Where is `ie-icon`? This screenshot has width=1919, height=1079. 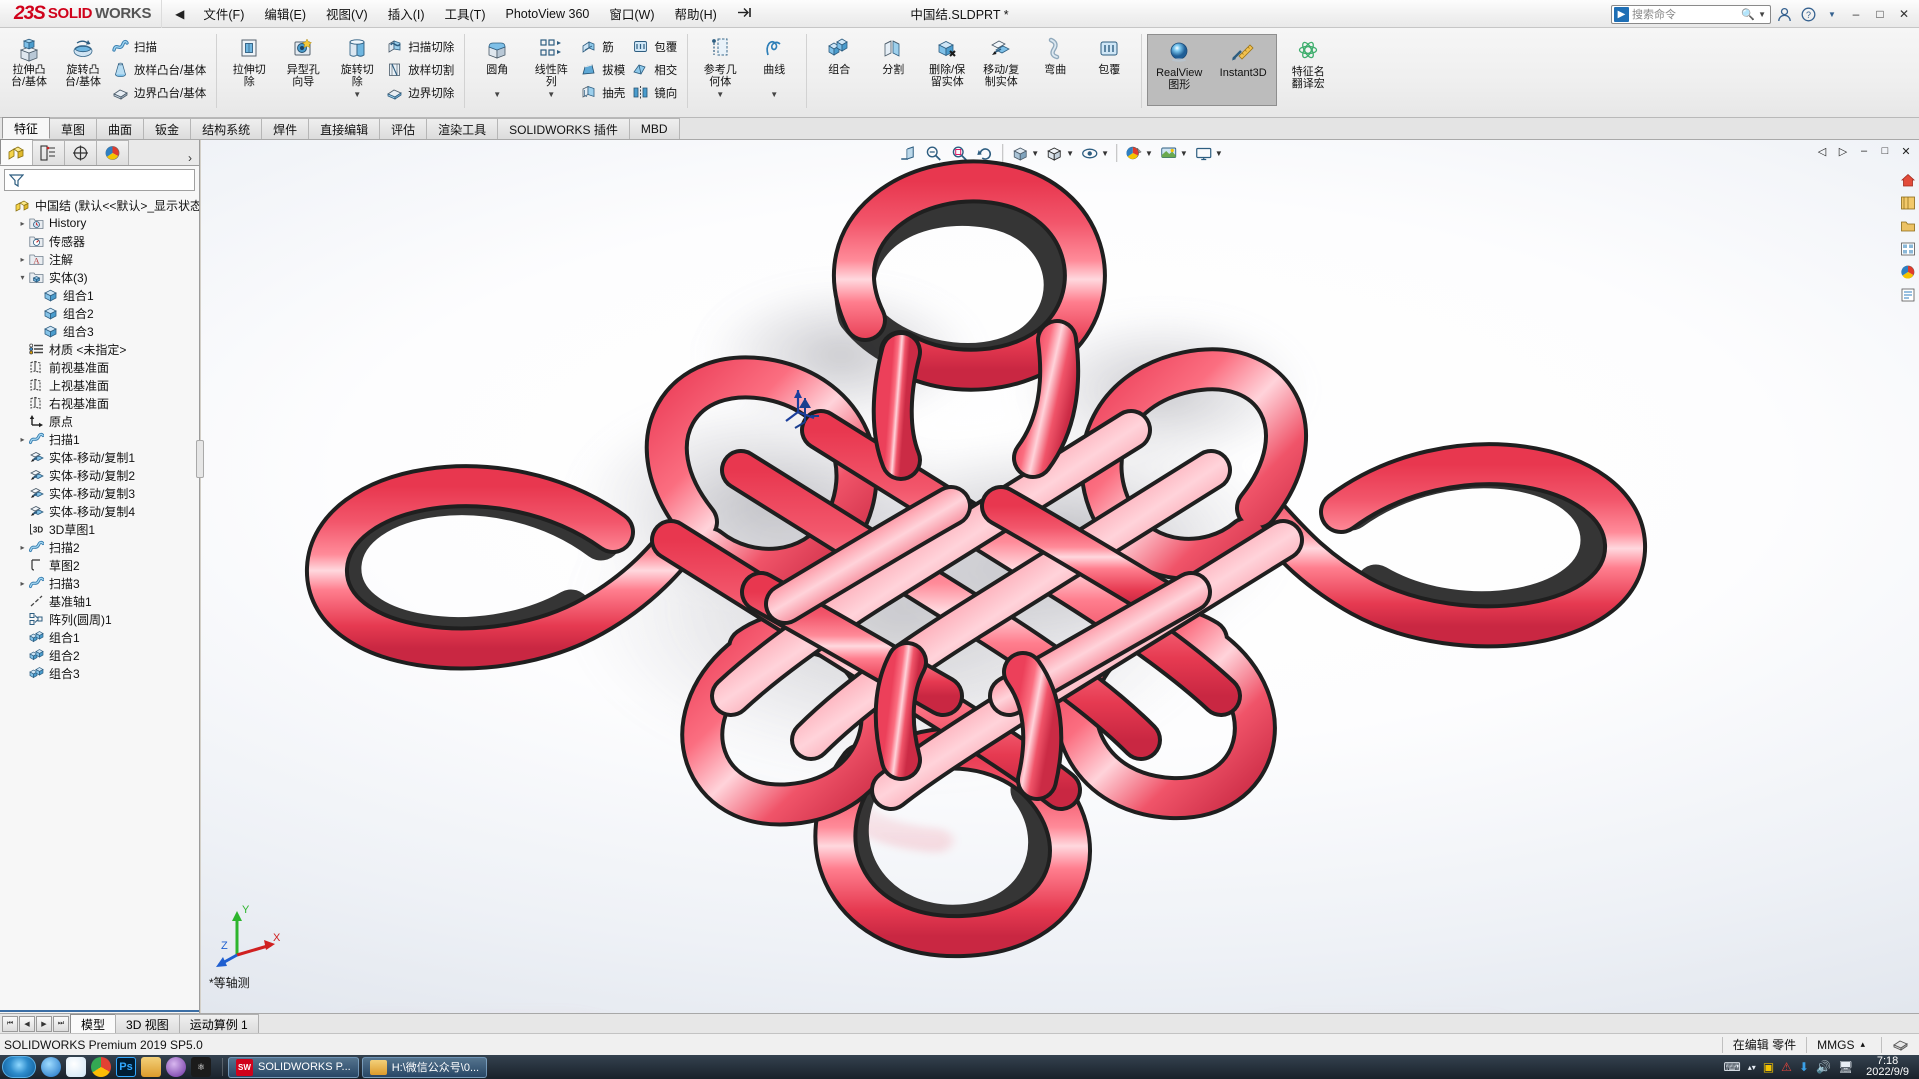 ie-icon is located at coordinates (51, 1067).